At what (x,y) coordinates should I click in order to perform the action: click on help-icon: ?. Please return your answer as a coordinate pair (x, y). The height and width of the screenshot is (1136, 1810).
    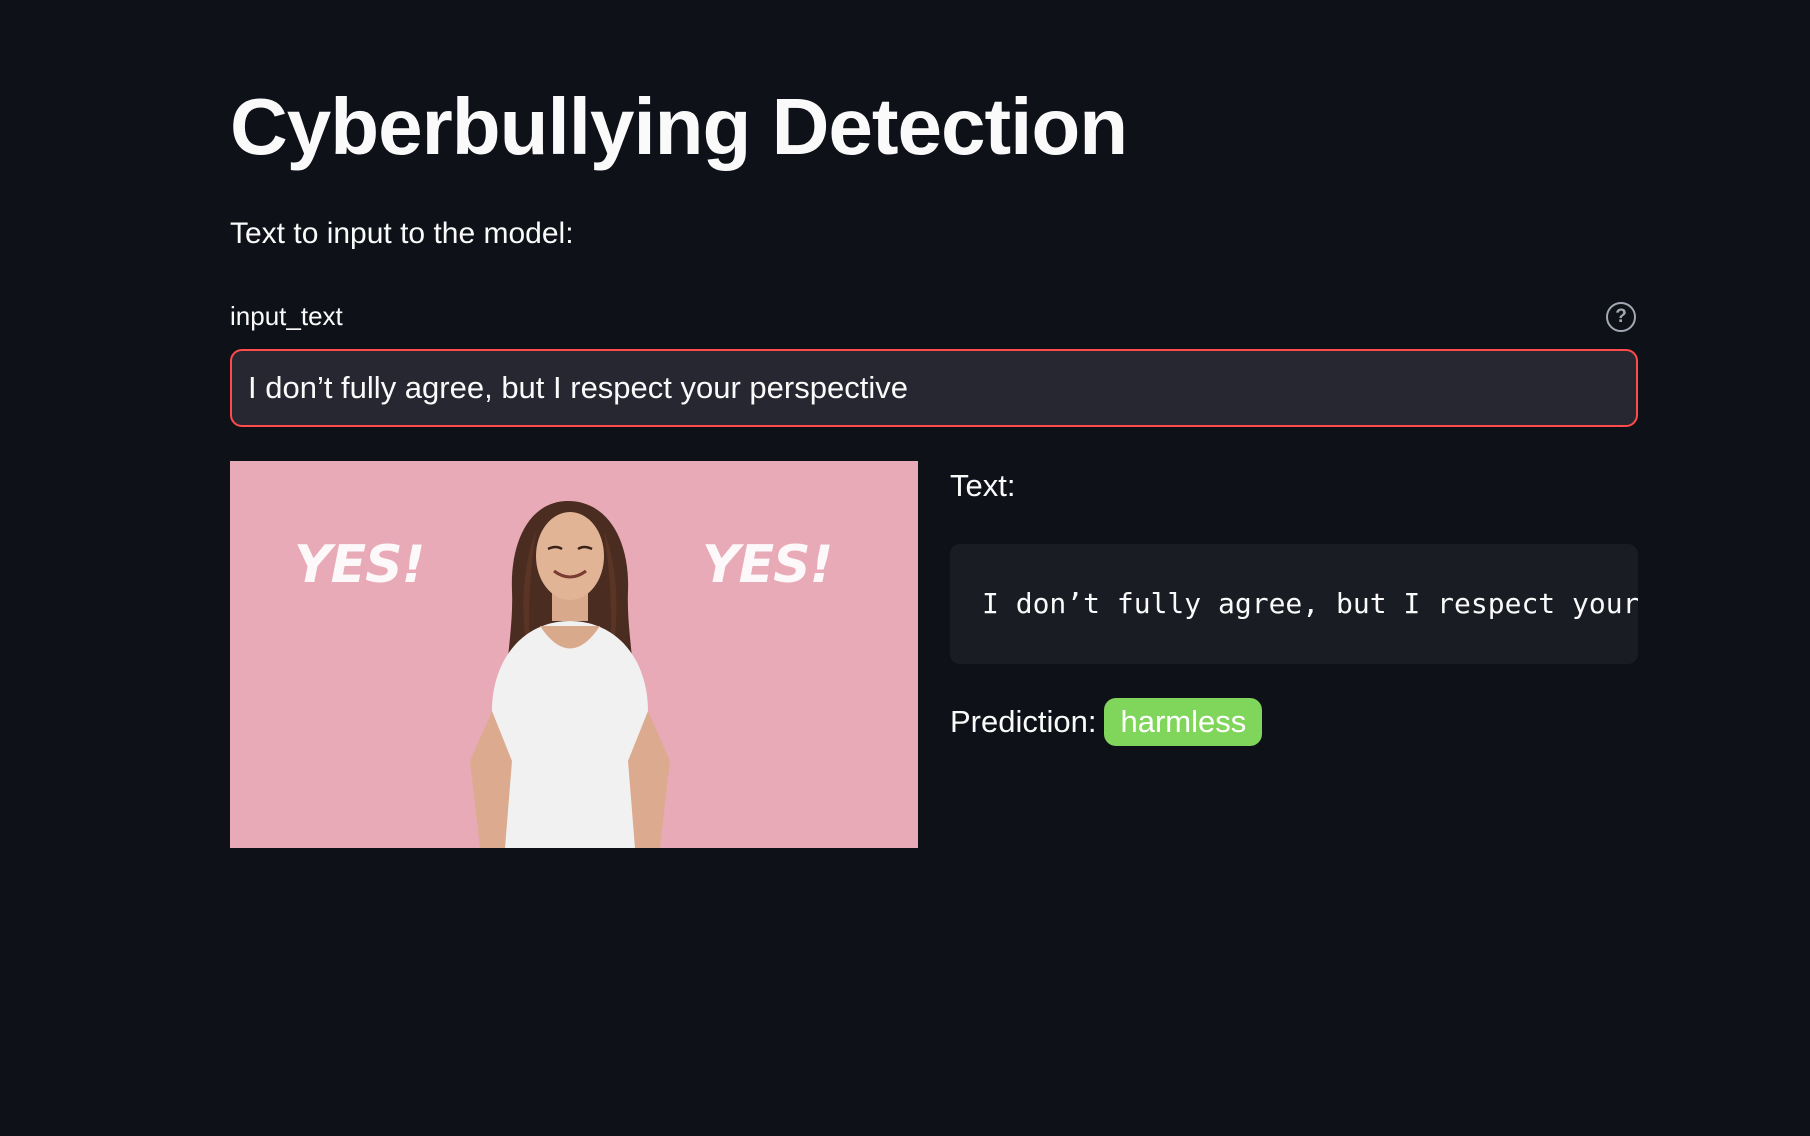
    Looking at the image, I should click on (1621, 317).